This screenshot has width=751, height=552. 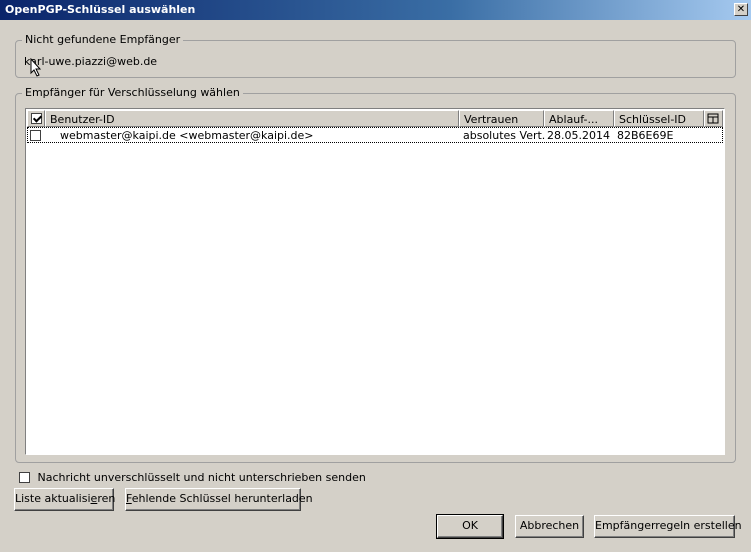 I want to click on row-key-id: 82B6E69E, so click(x=645, y=135).